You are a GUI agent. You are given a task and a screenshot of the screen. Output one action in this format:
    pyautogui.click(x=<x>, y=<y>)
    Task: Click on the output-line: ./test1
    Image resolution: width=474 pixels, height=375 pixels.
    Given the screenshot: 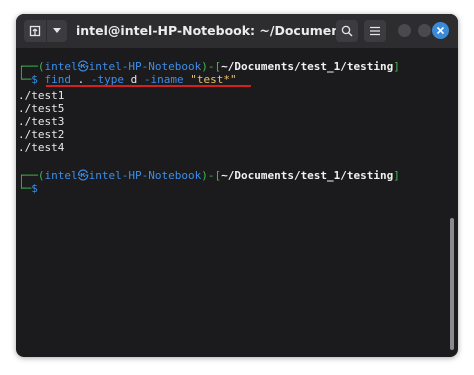 What is the action you would take?
    pyautogui.click(x=41, y=95)
    